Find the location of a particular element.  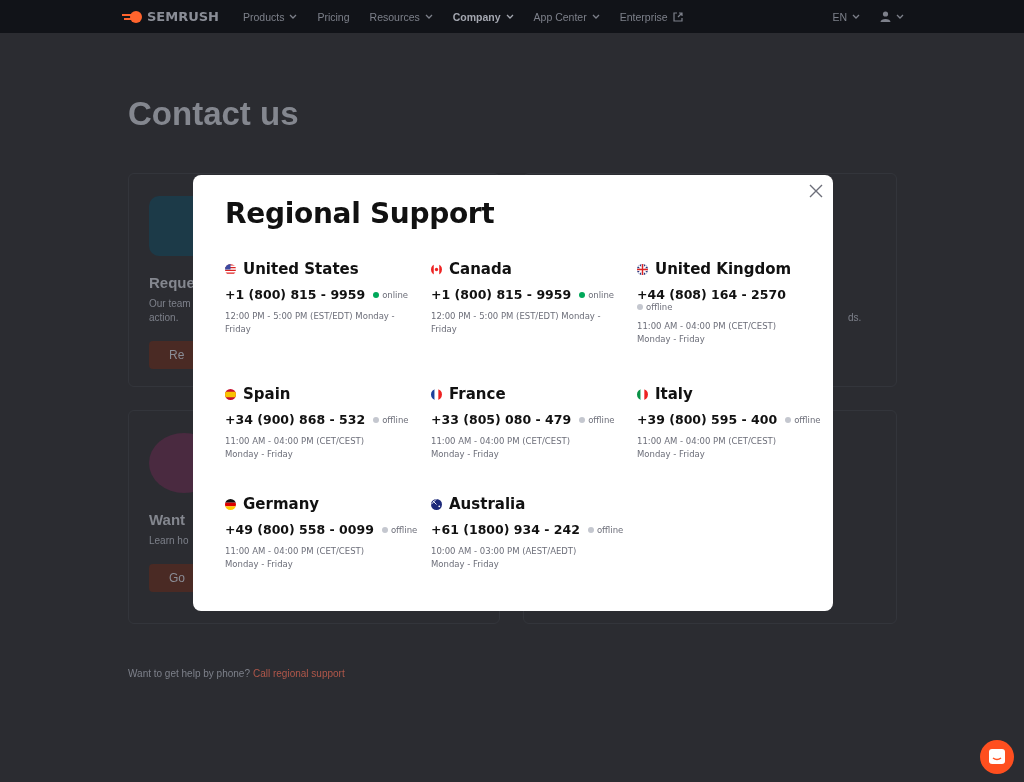

modal-title: Regional Support is located at coordinates (360, 213).